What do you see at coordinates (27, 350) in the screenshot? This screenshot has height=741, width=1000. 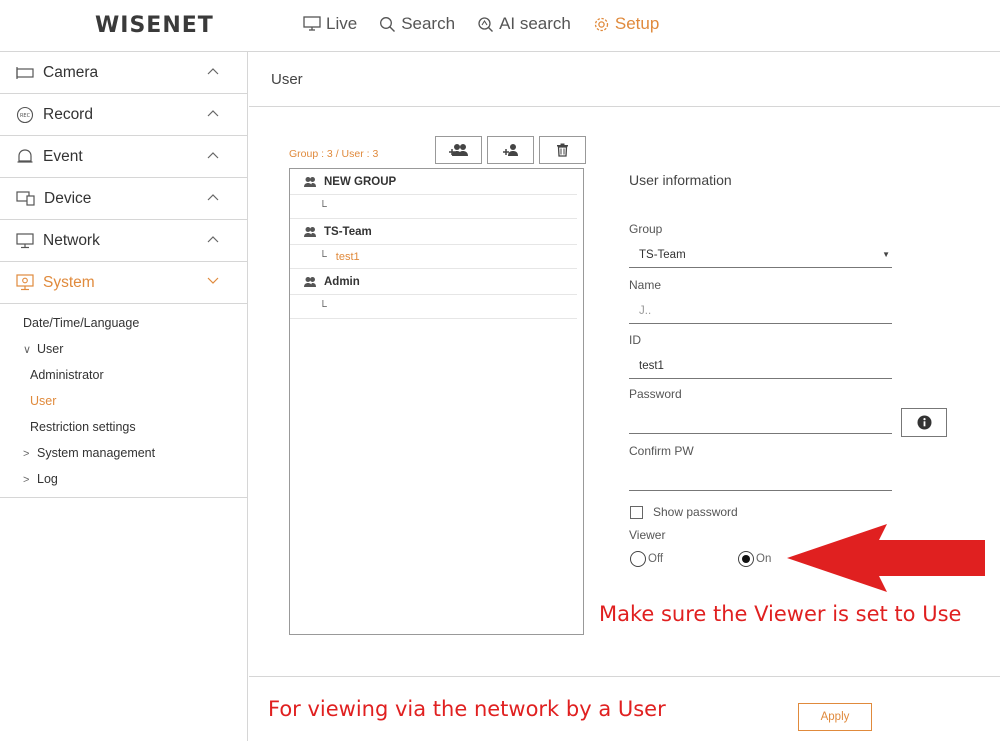 I see `chevron-down-icon: ∨` at bounding box center [27, 350].